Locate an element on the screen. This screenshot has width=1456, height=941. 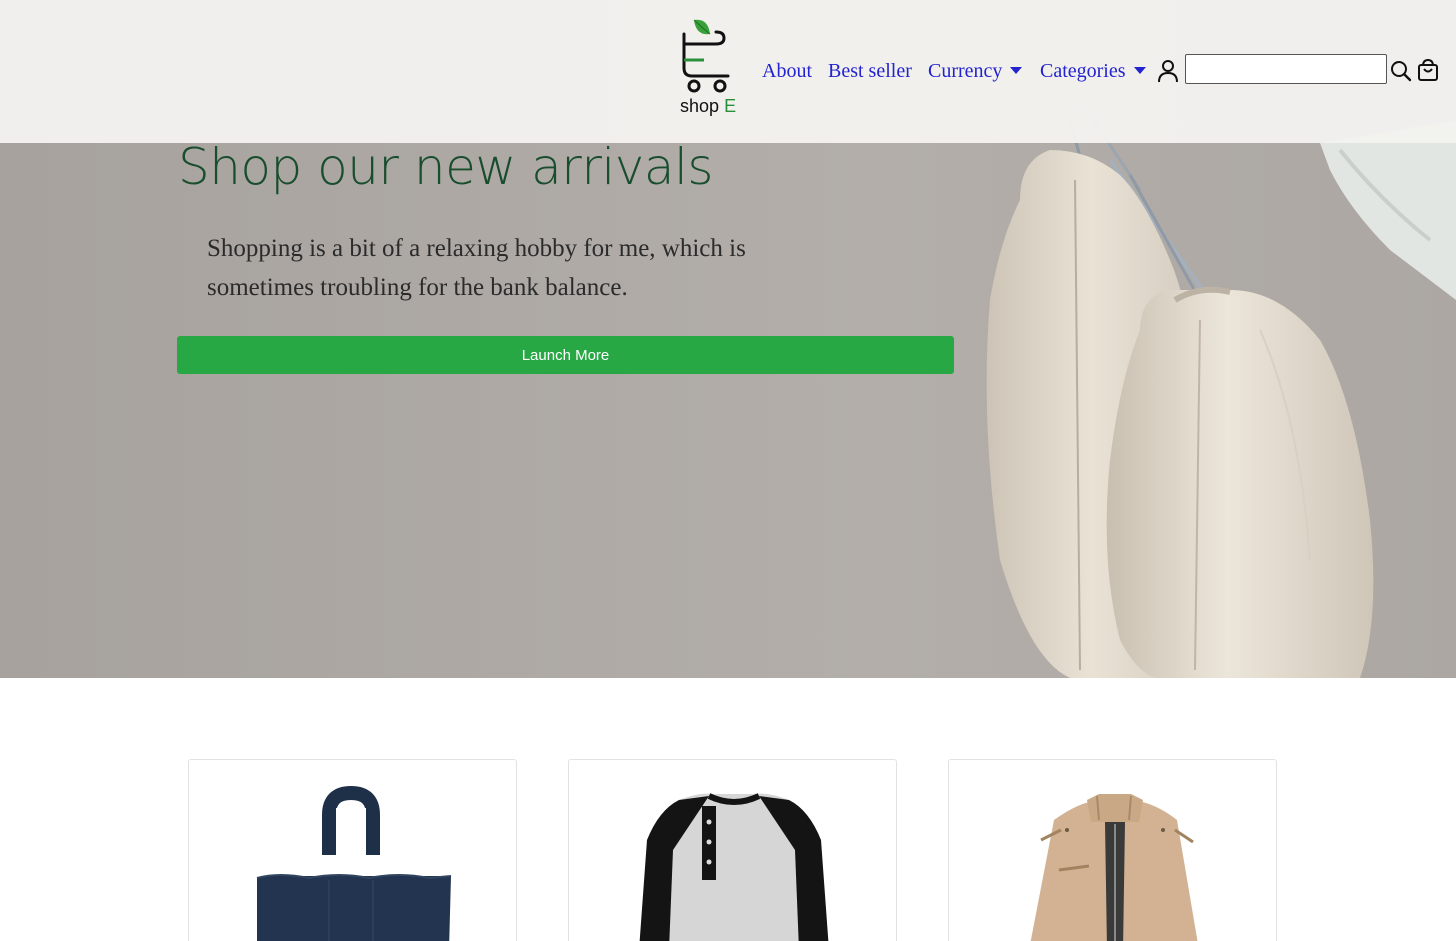
nav-about-label: About is located at coordinates (787, 71).